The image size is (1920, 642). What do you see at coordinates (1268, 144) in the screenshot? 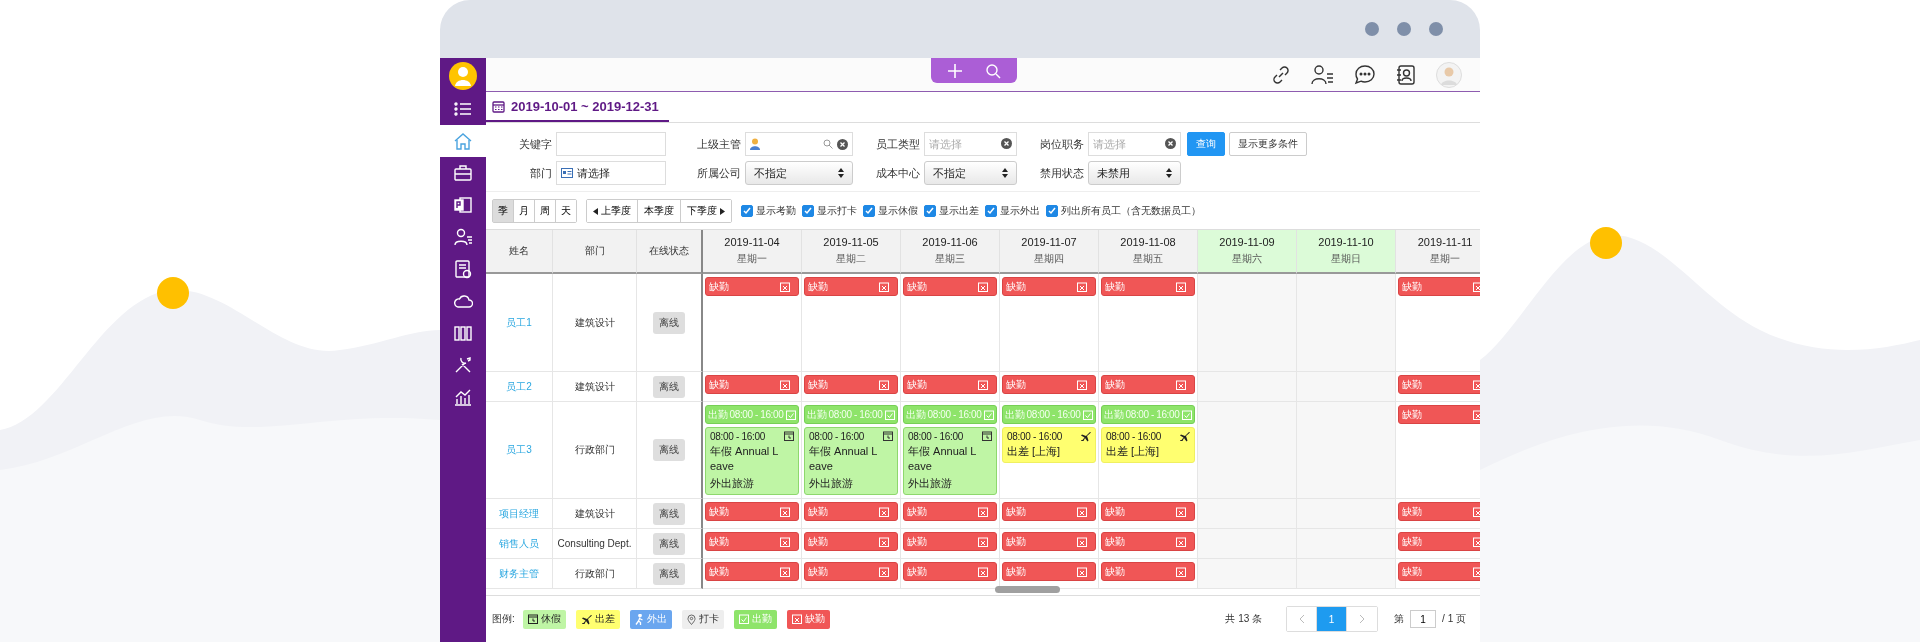
I see `more-conditions-button: 显示更多条件` at bounding box center [1268, 144].